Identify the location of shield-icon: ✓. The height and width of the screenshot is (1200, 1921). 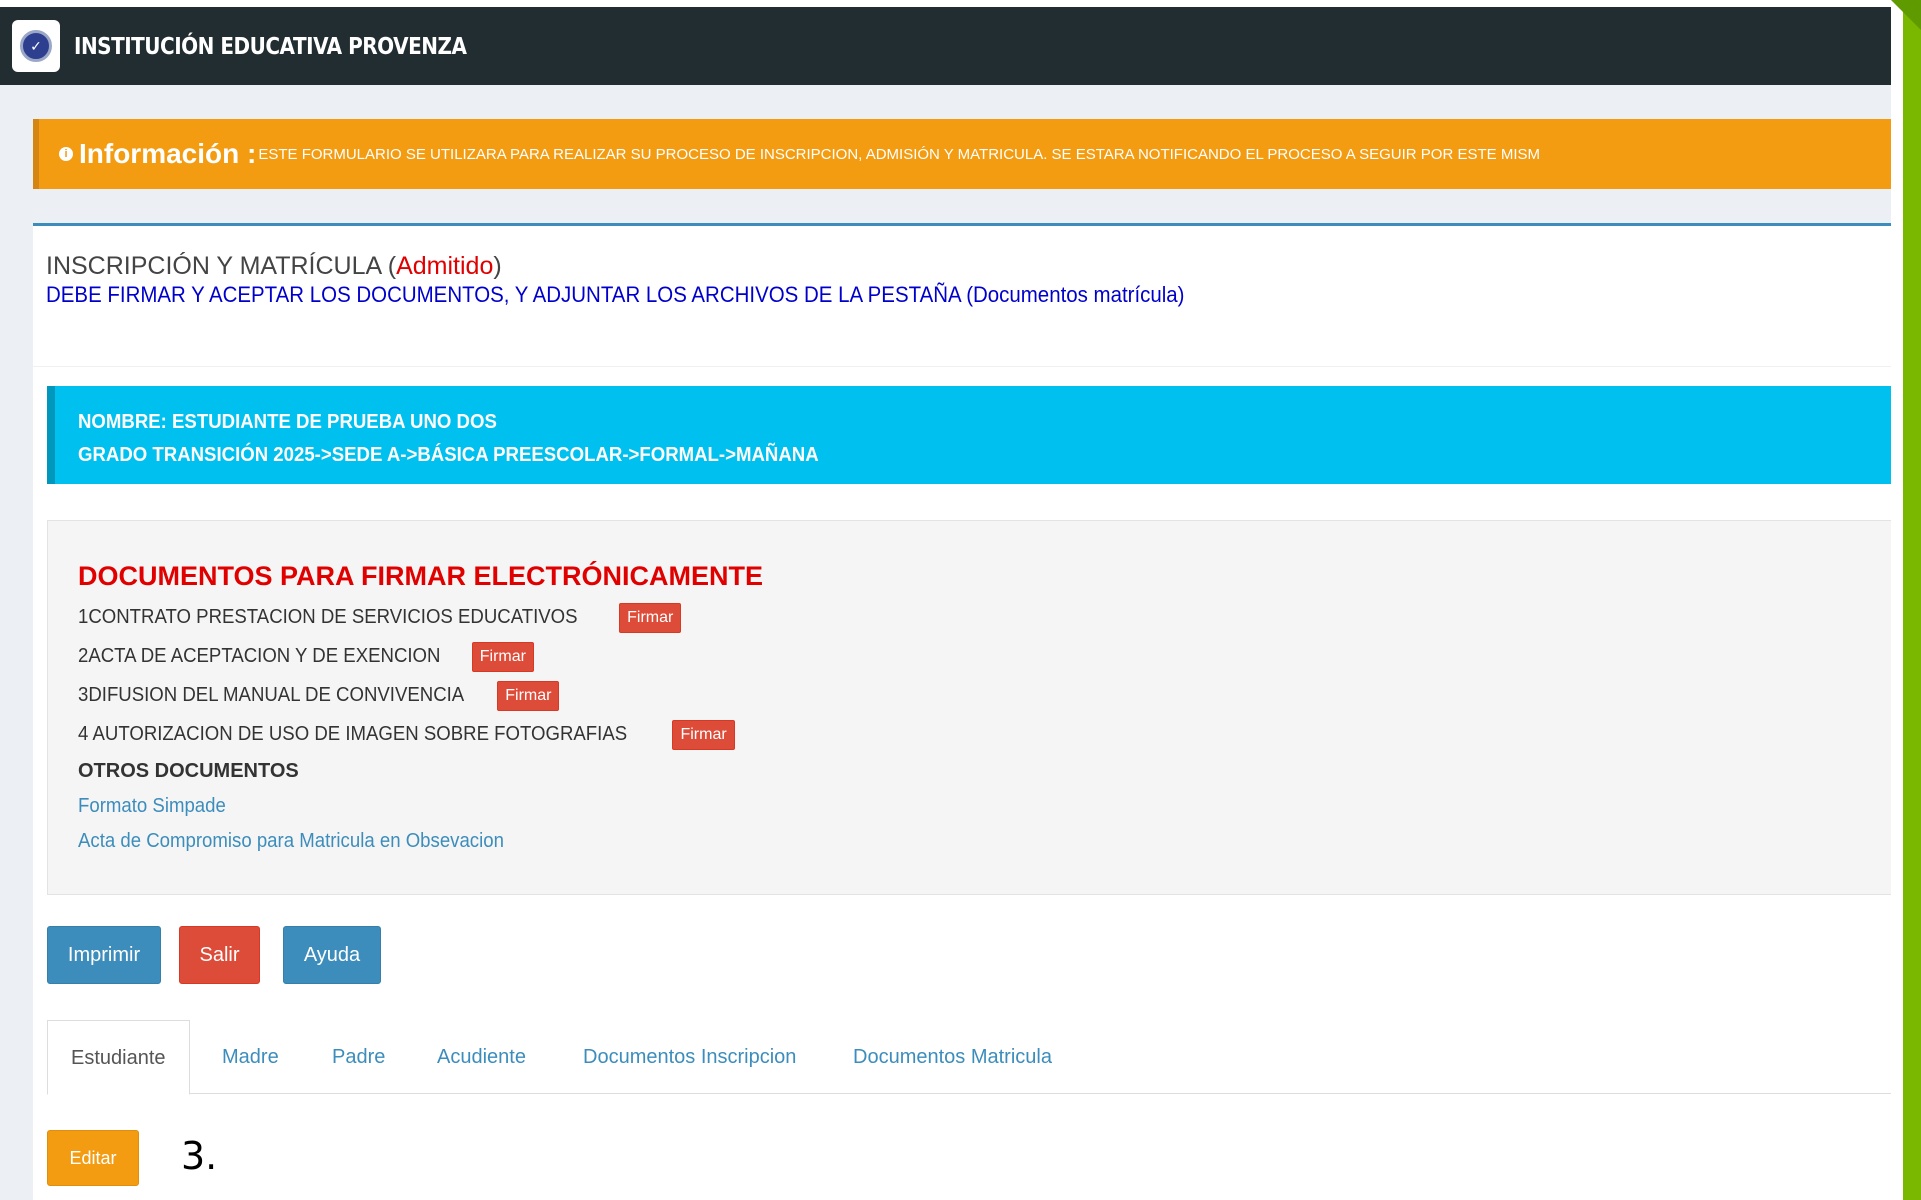
(36, 46).